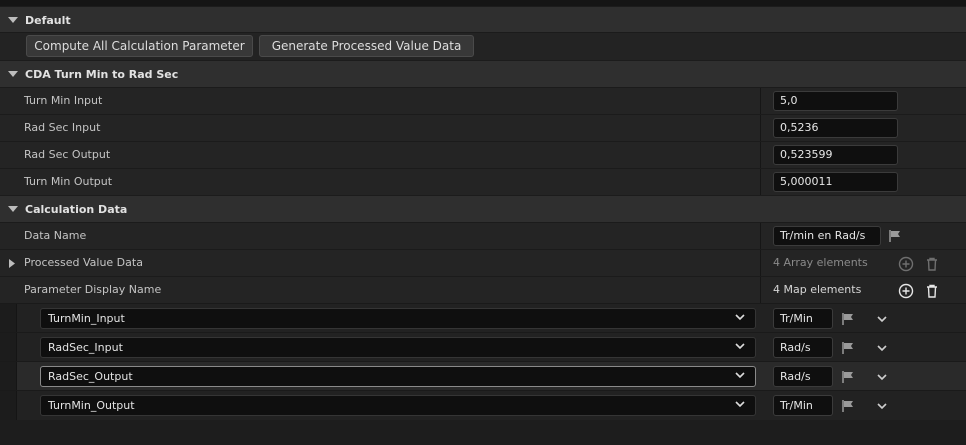  What do you see at coordinates (102, 74) in the screenshot?
I see `section-title: CDA Turn Min to Rad Sec` at bounding box center [102, 74].